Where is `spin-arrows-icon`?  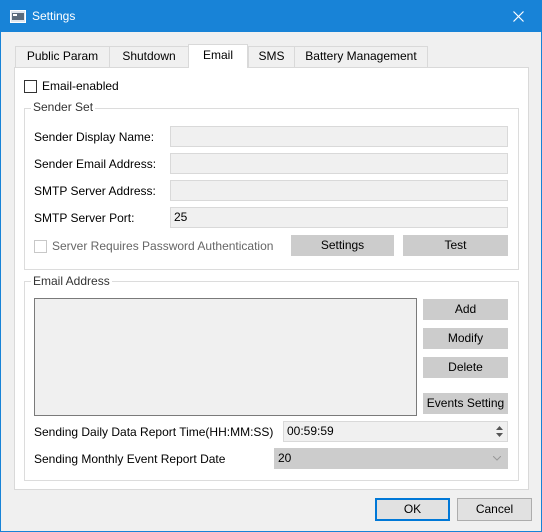 spin-arrows-icon is located at coordinates (499, 431).